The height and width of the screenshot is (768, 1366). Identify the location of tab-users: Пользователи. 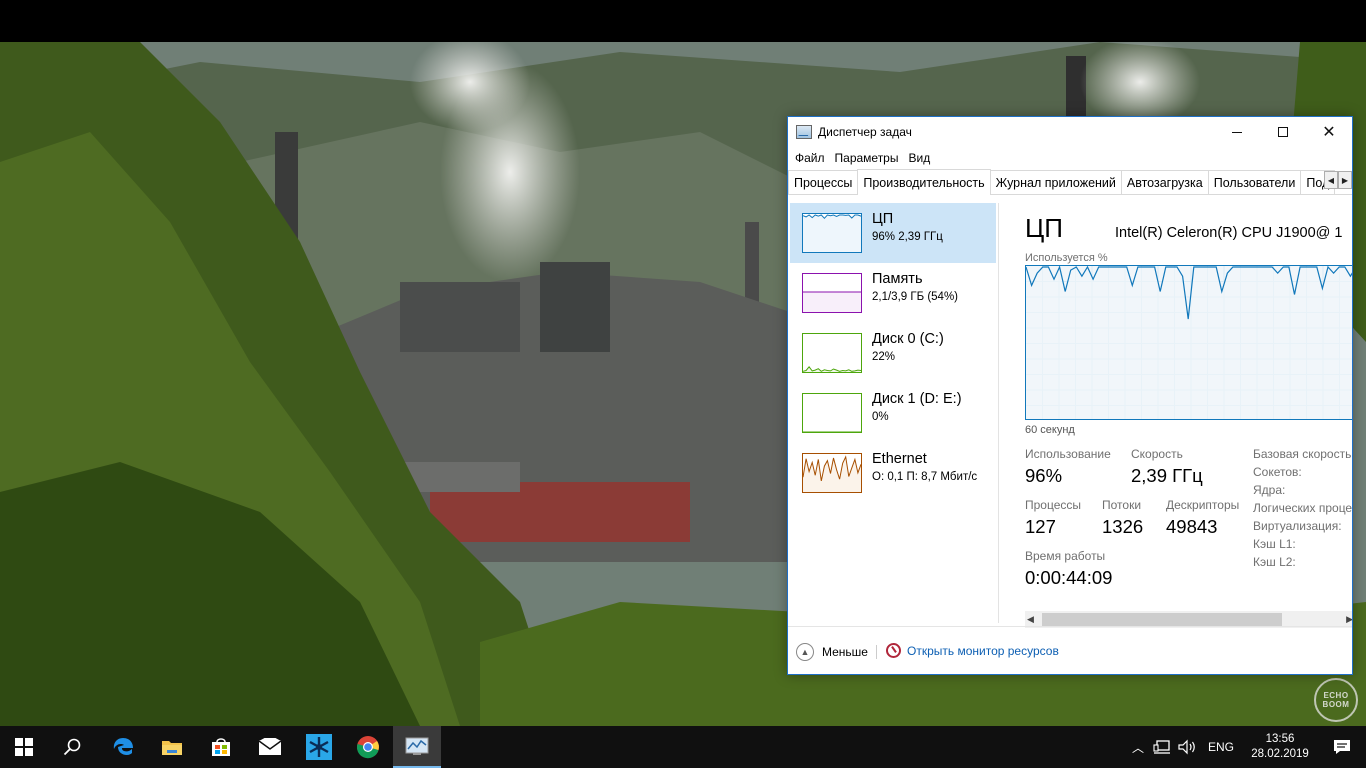
(1254, 182).